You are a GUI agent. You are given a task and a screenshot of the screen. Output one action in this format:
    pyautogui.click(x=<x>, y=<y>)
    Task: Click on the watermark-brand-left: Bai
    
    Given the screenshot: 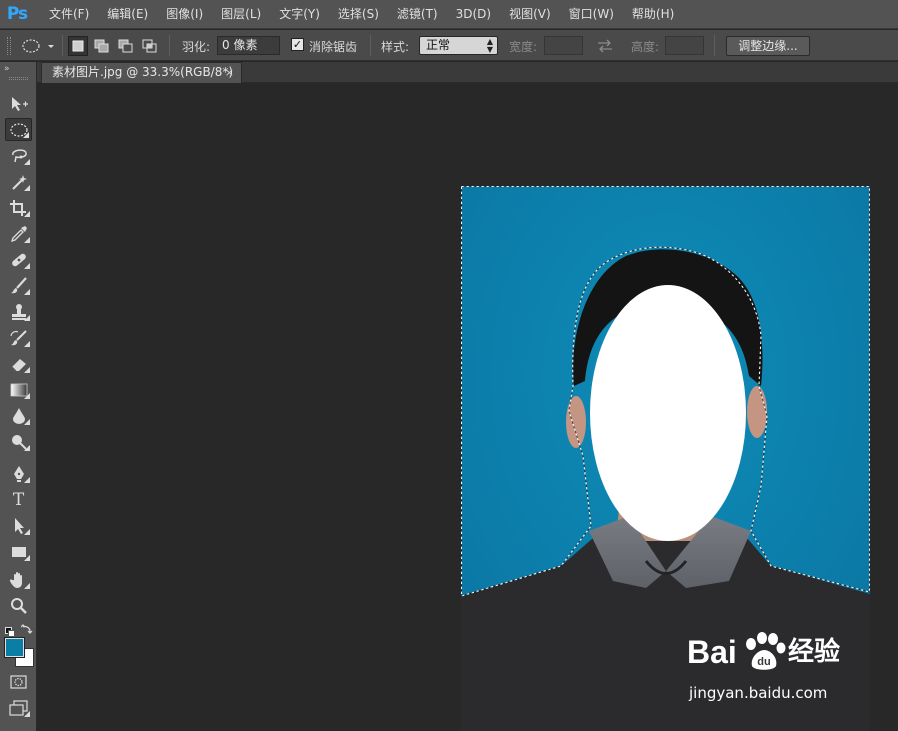 What is the action you would take?
    pyautogui.click(x=712, y=652)
    